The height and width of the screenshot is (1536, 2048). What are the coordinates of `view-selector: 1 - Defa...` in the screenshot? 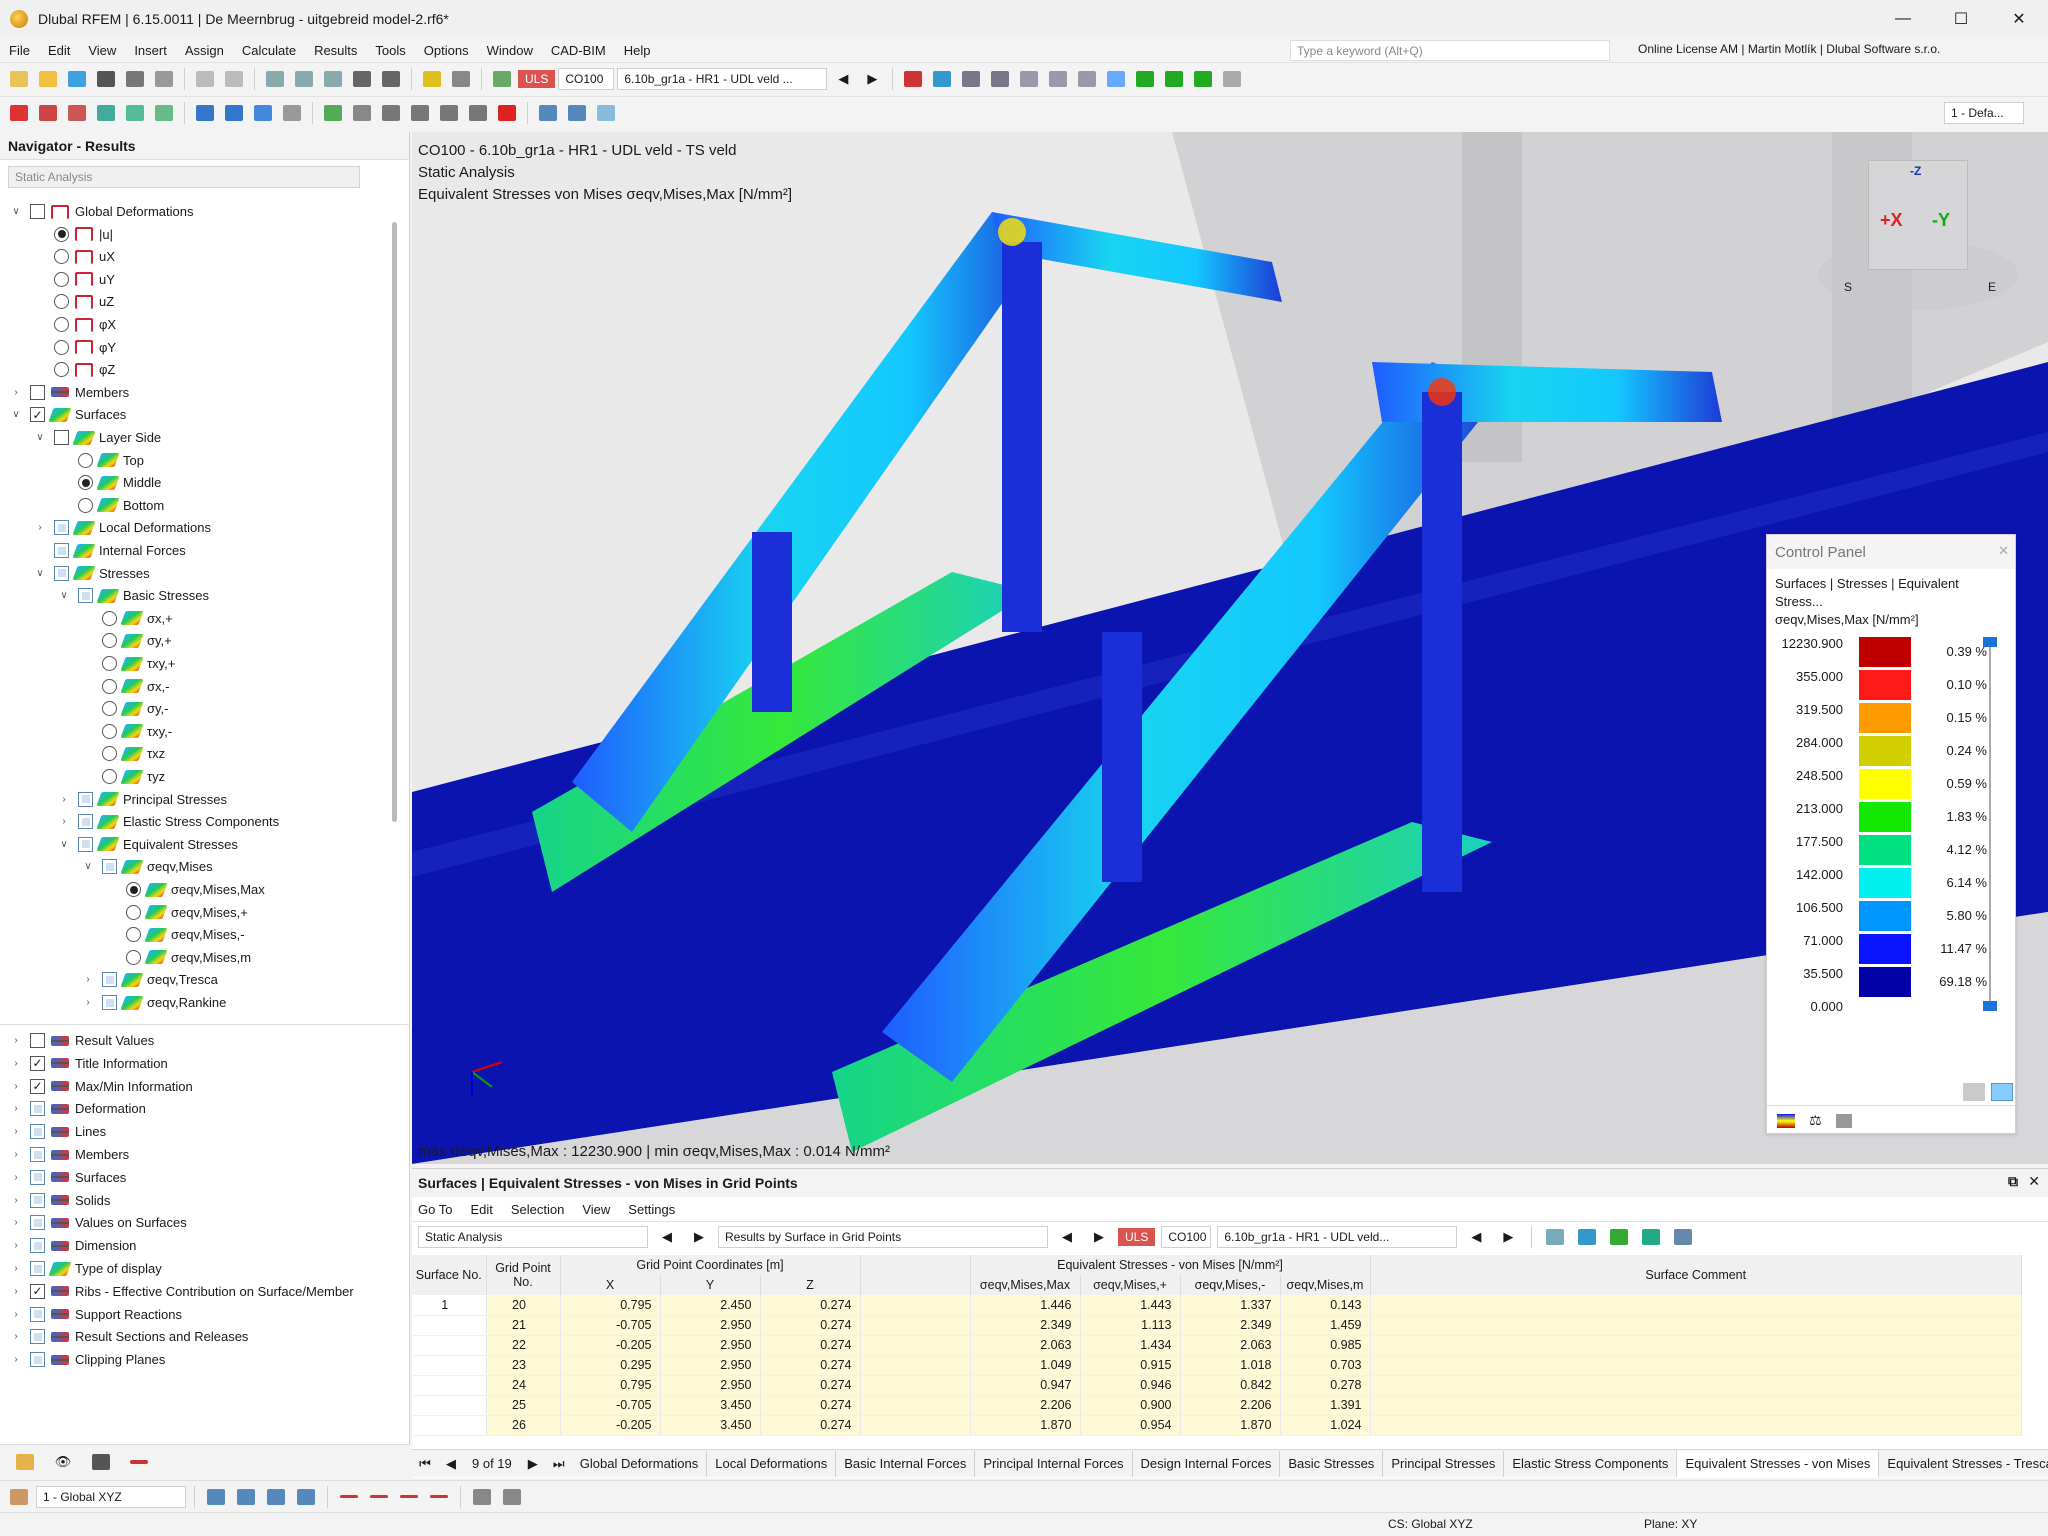 It's located at (1984, 112).